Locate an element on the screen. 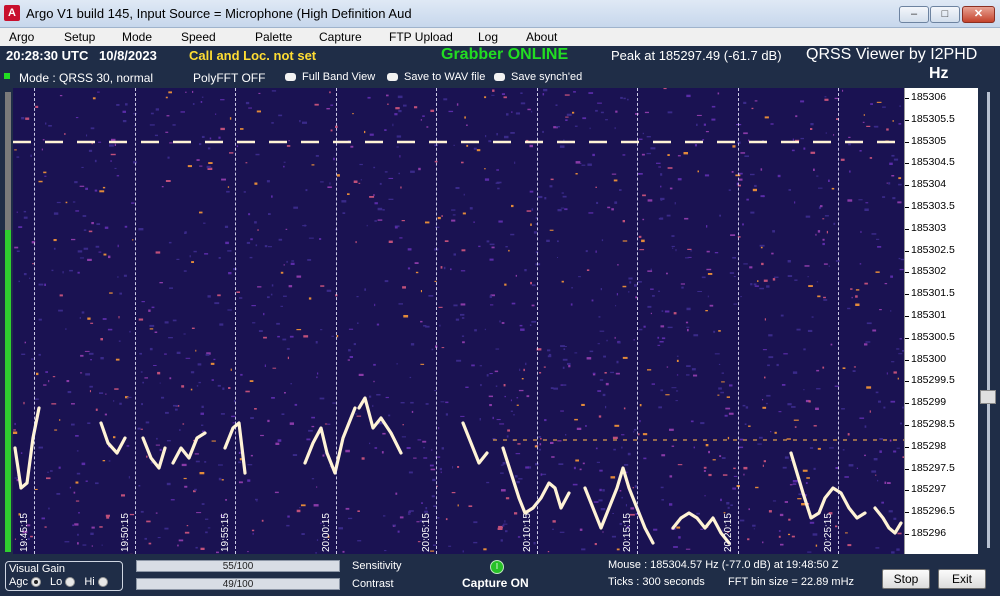 Image resolution: width=1000 pixels, height=596 pixels. close-button: ✕ is located at coordinates (978, 14).